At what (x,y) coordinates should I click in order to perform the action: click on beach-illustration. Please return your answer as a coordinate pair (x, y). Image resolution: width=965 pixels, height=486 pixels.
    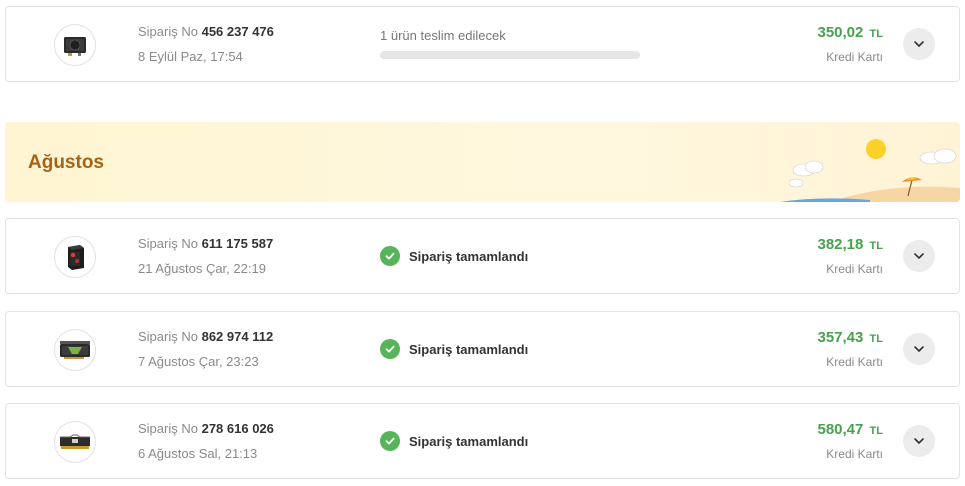
    Looking at the image, I should click on (870, 170).